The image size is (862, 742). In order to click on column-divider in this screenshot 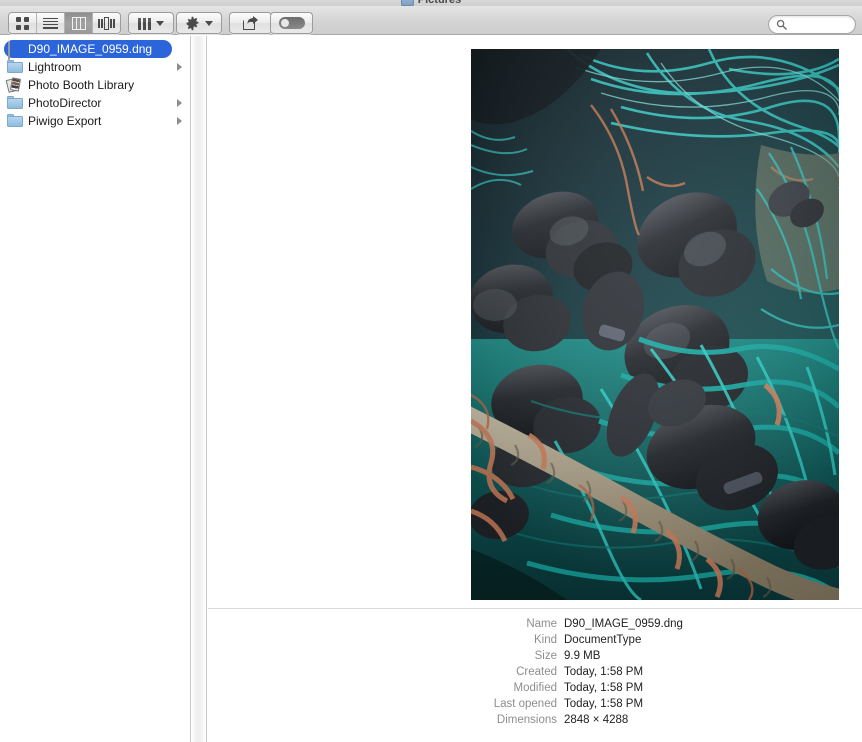, I will do `click(198, 389)`.